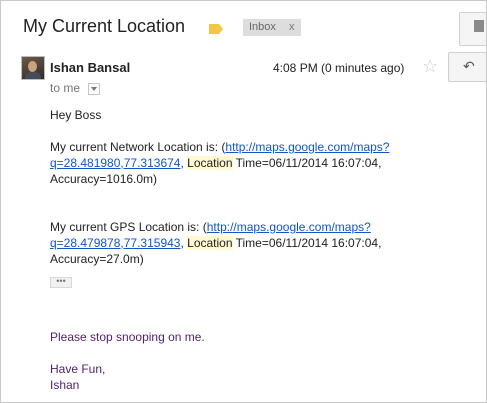  I want to click on signoff-text: Have Fun,, so click(78, 369).